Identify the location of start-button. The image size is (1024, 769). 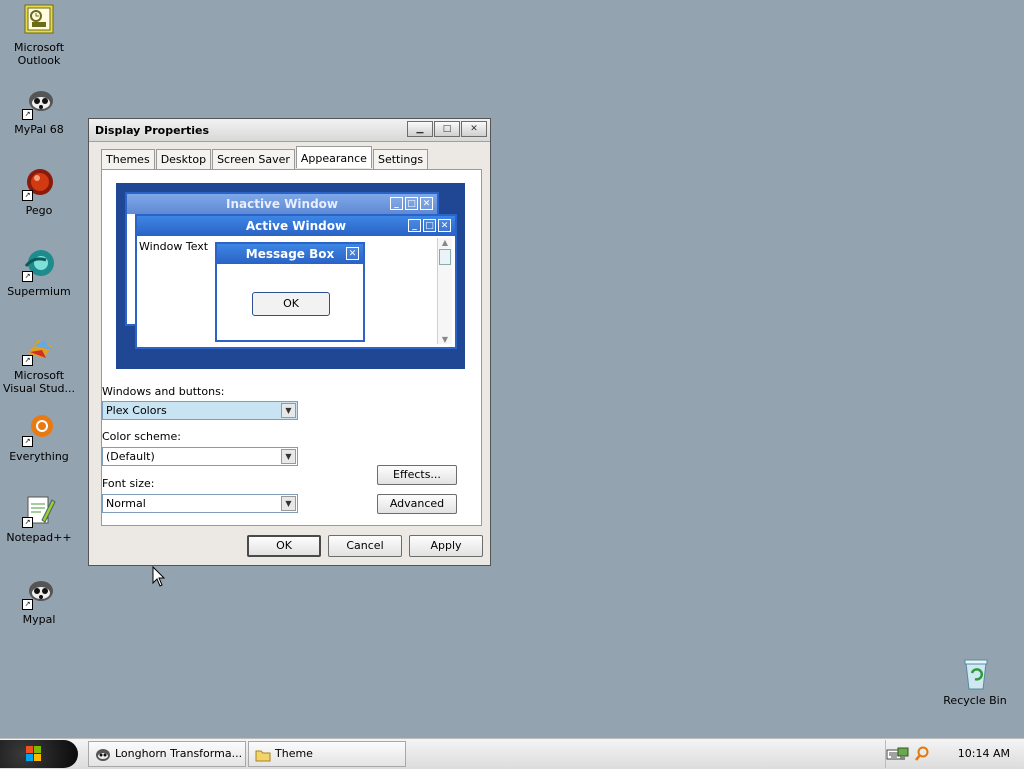
(39, 754).